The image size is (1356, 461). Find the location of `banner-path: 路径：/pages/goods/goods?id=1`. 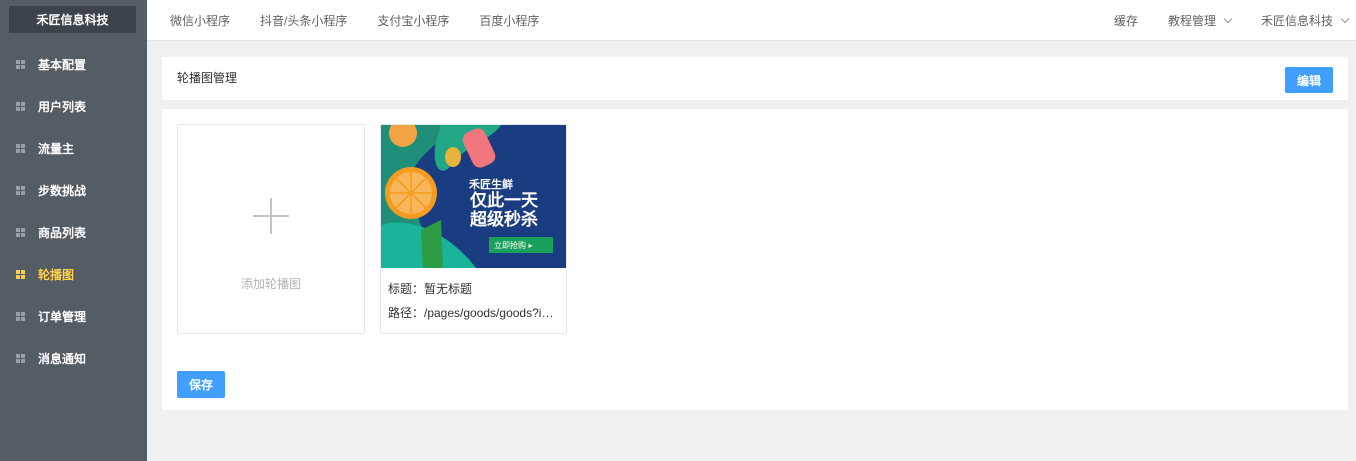

banner-path: 路径：/pages/goods/goods?id=1 is located at coordinates (474, 313).